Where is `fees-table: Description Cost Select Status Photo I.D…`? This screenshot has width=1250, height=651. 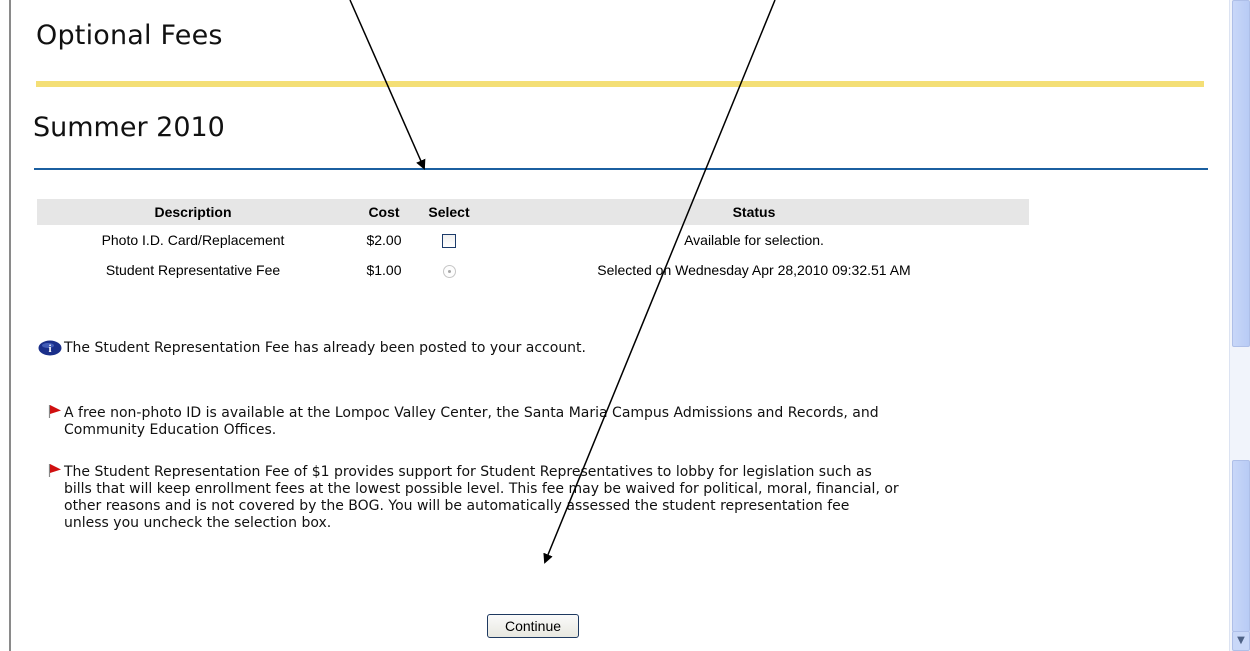
fees-table: Description Cost Select Status Photo I.D… is located at coordinates (533, 242).